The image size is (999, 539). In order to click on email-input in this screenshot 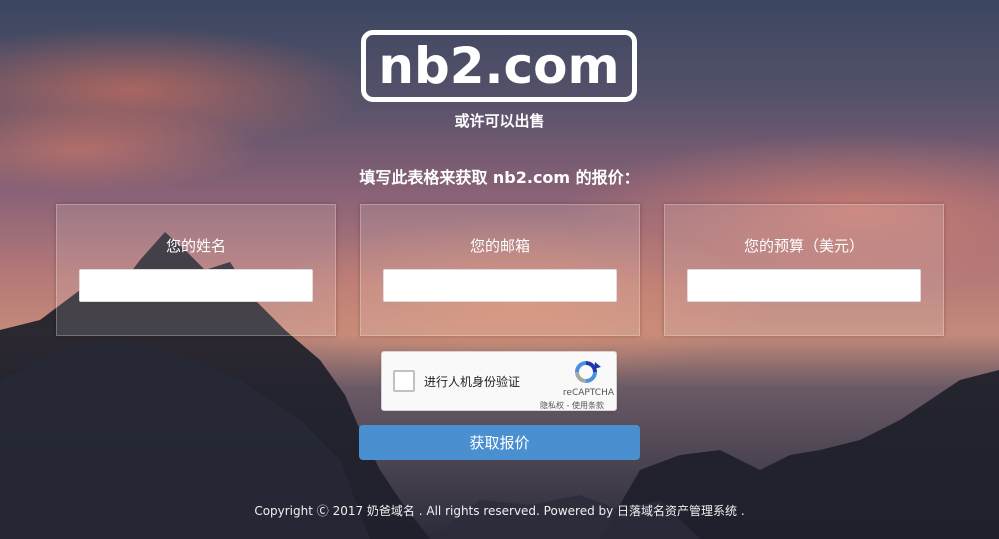, I will do `click(500, 285)`.